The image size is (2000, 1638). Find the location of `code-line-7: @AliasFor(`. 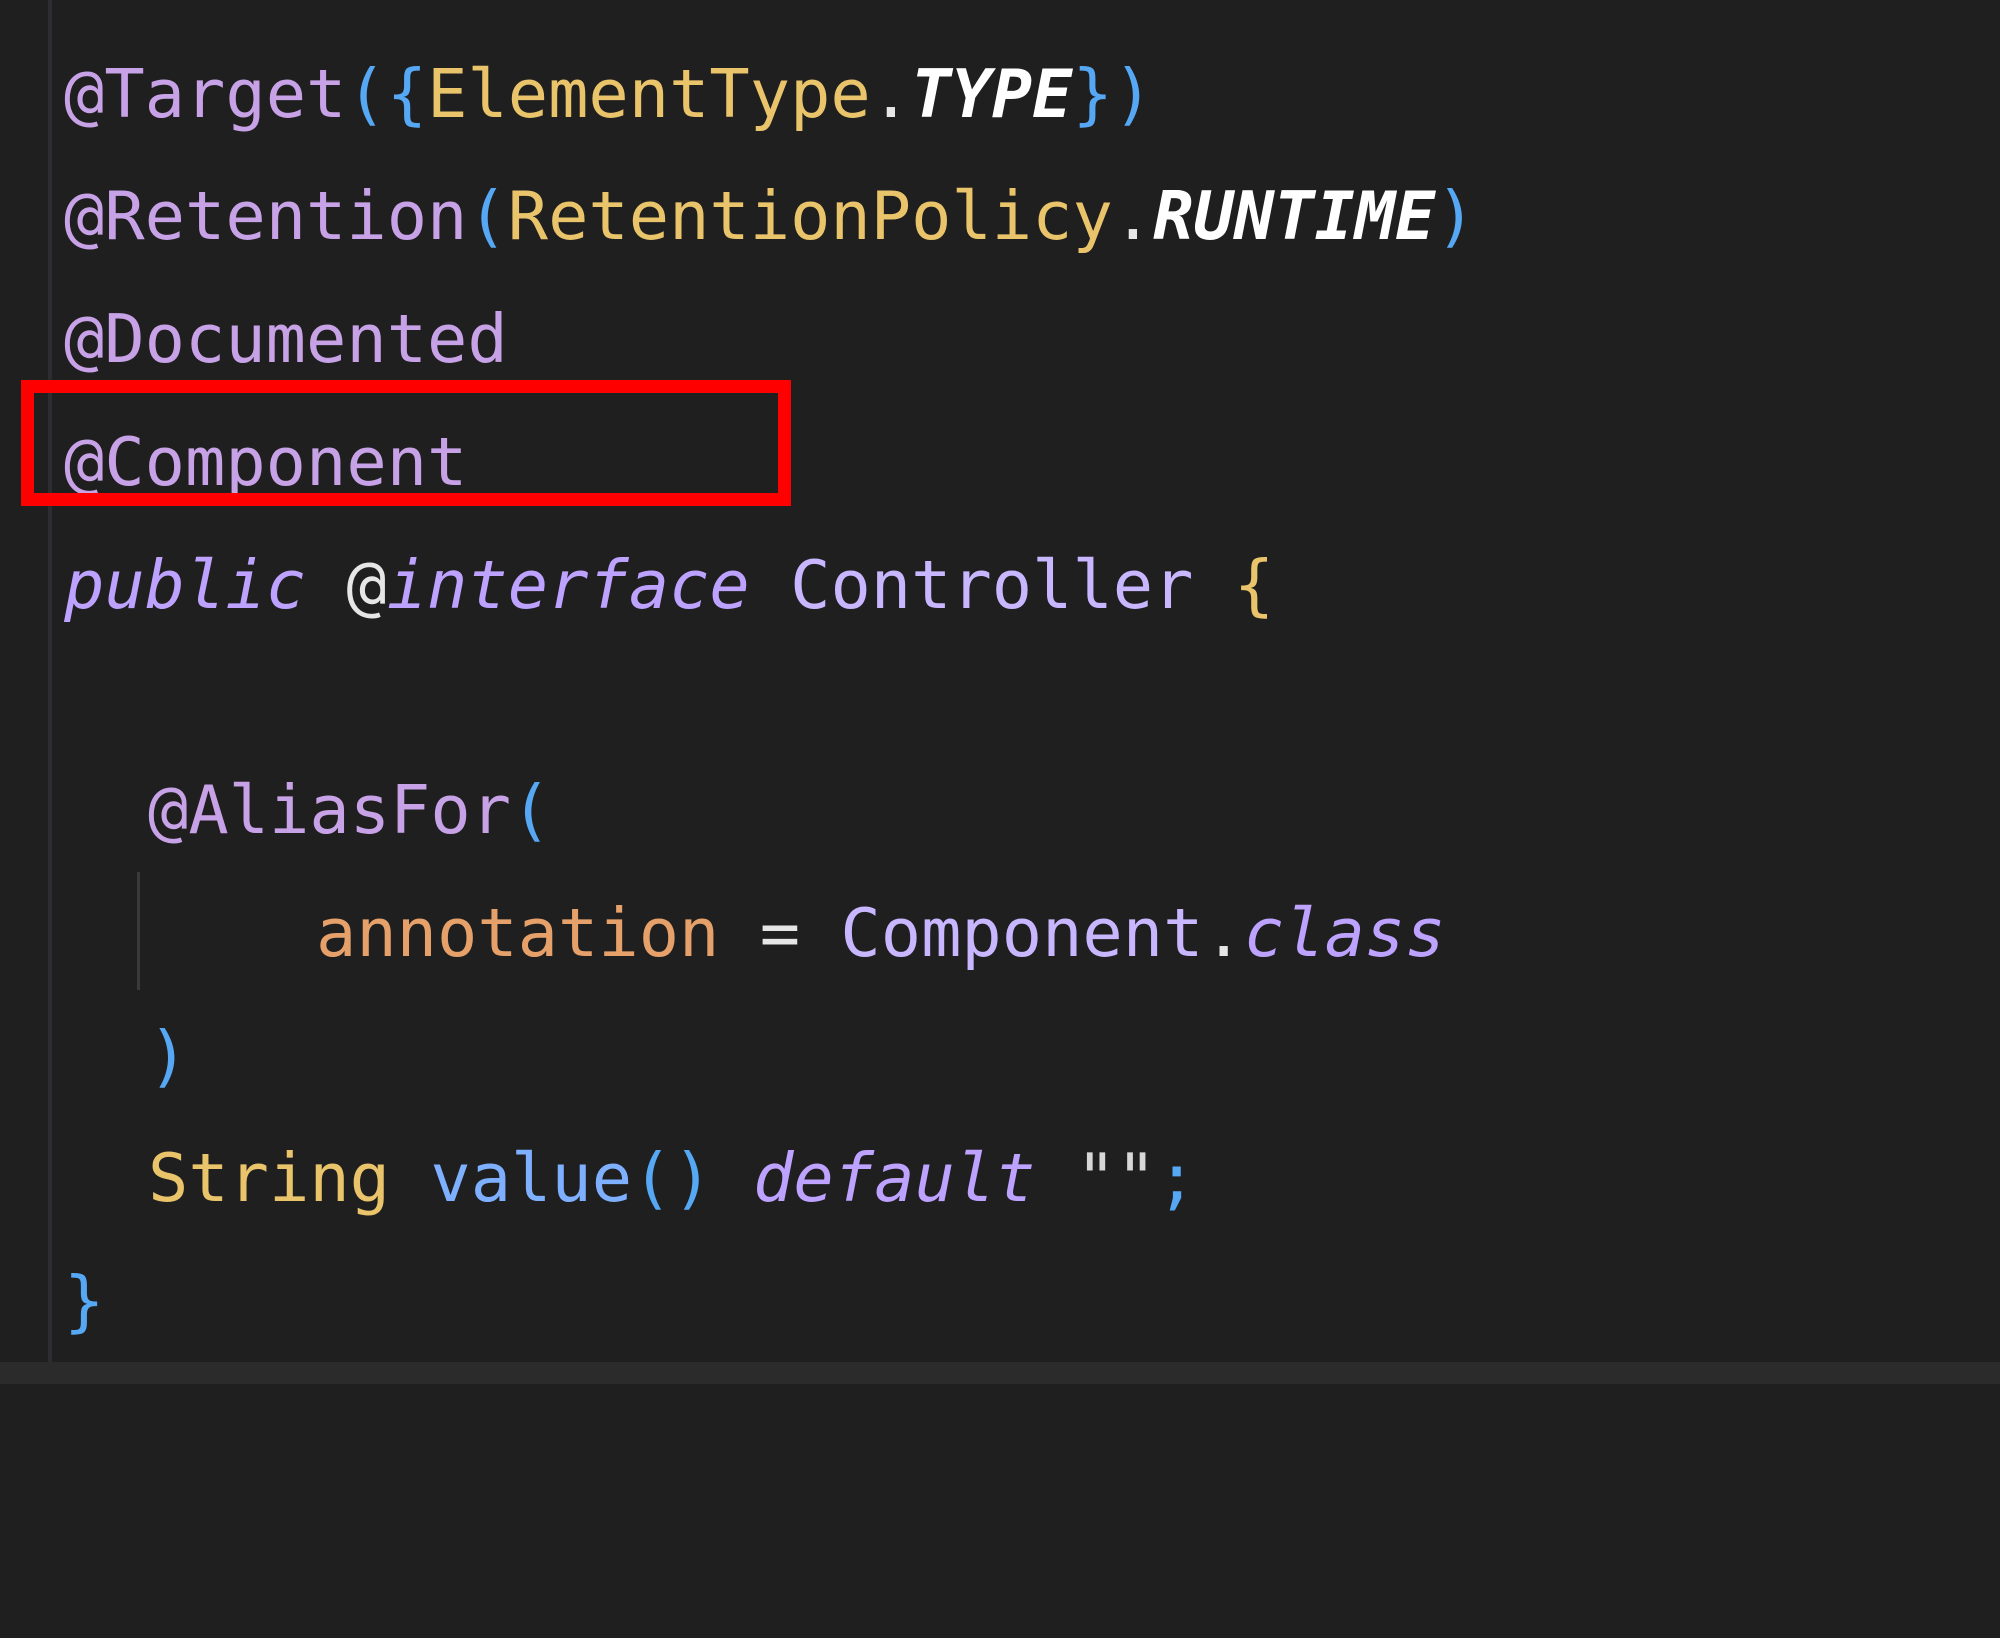

code-line-7: @AliasFor( is located at coordinates (349, 810).